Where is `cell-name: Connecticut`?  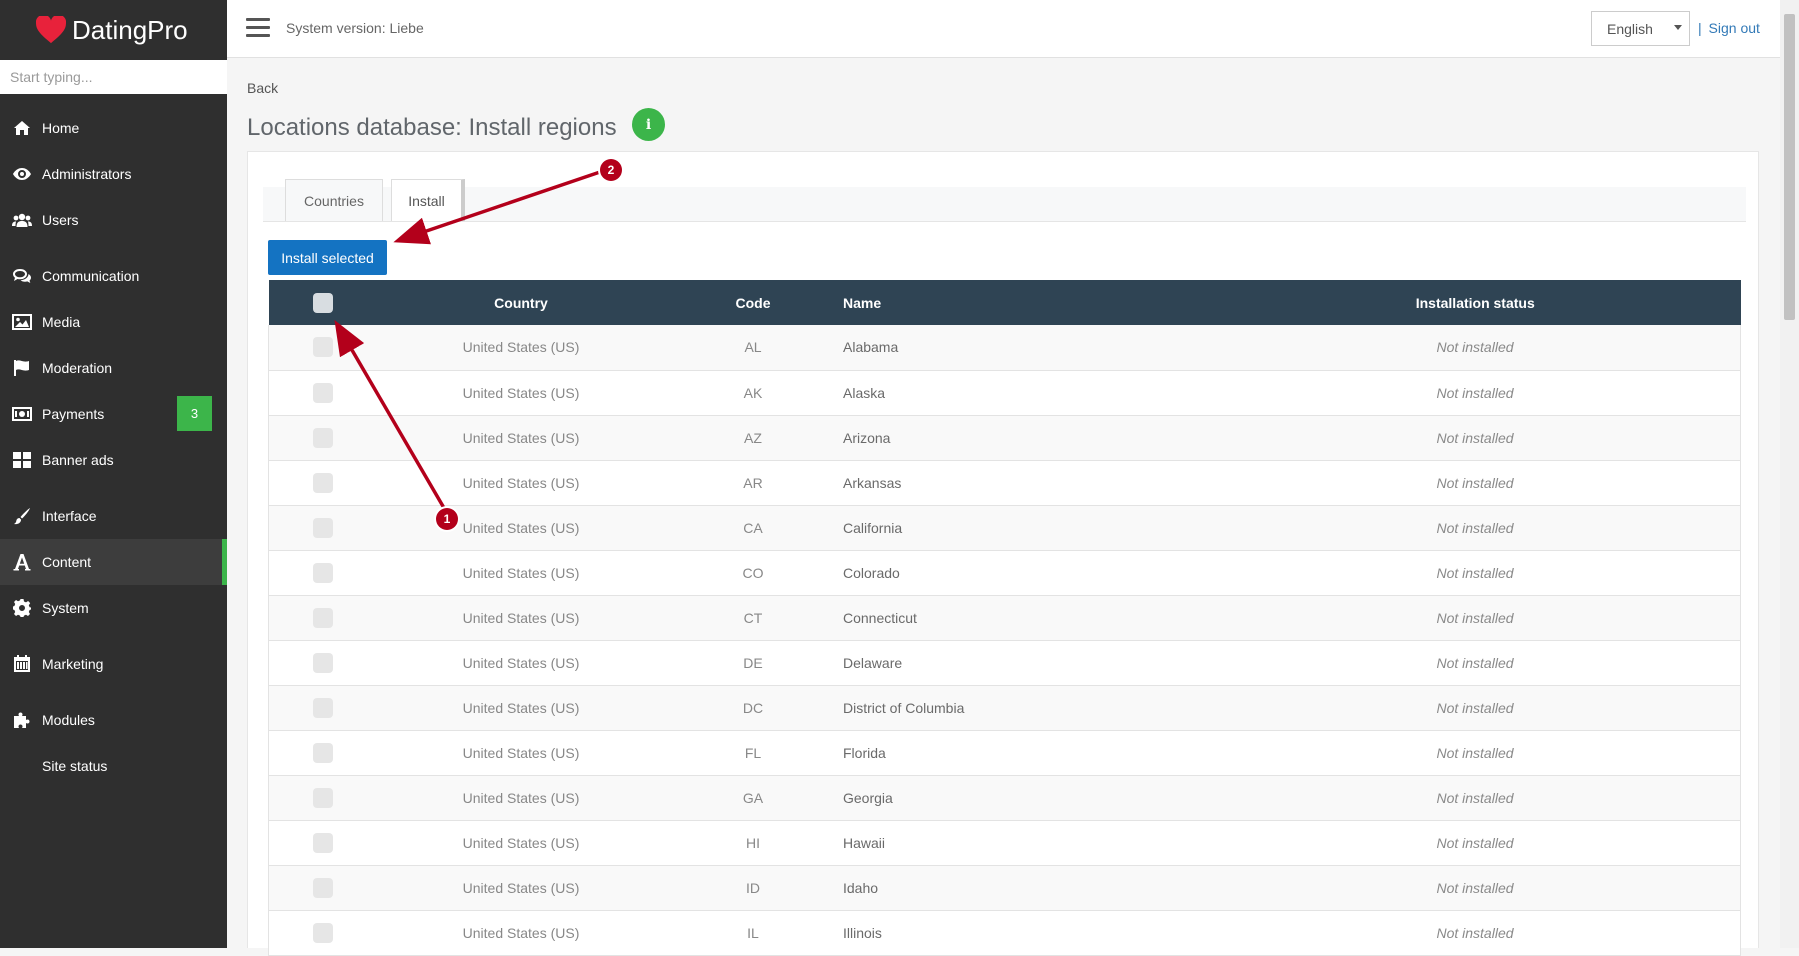
cell-name: Connecticut is located at coordinates (880, 617).